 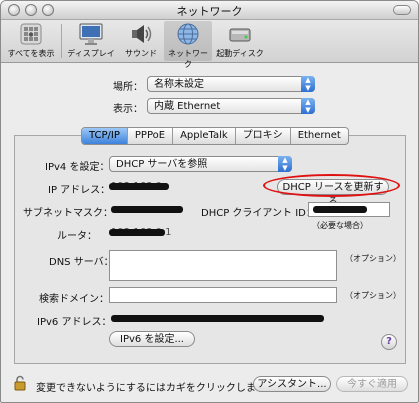 I want to click on ip-address-redaction, so click(x=139, y=186).